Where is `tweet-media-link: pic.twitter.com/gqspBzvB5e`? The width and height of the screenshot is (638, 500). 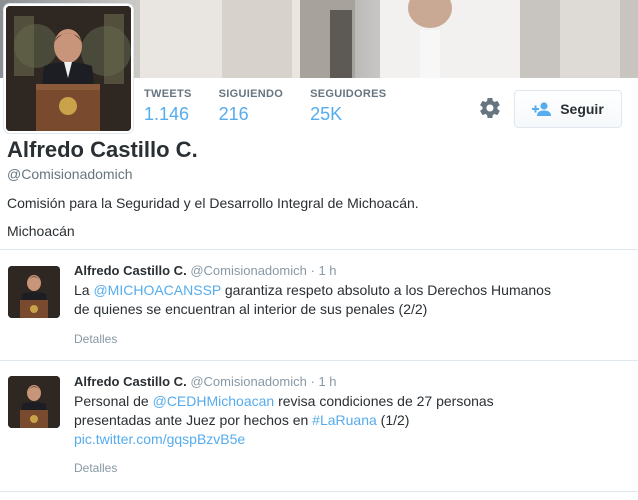 tweet-media-link: pic.twitter.com/gqspBzvB5e is located at coordinates (159, 439).